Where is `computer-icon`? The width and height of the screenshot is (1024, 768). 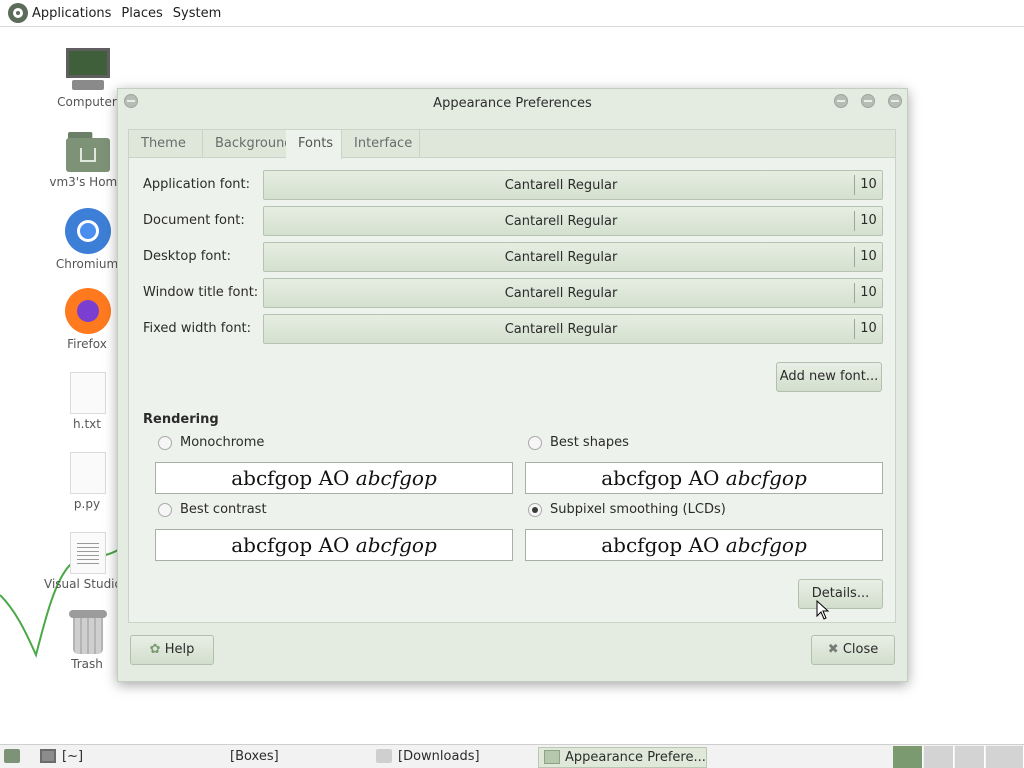 computer-icon is located at coordinates (88, 70).